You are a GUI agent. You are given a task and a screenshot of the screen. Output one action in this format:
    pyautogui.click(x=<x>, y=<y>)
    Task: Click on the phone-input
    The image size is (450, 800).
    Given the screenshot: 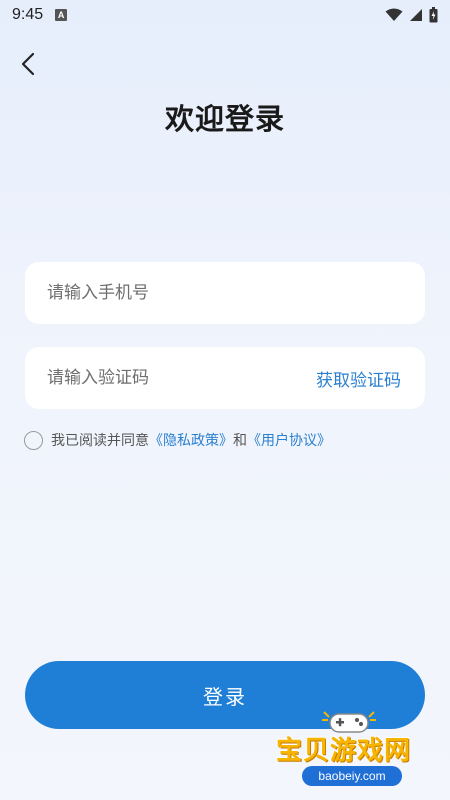 What is the action you would take?
    pyautogui.click(x=224, y=293)
    